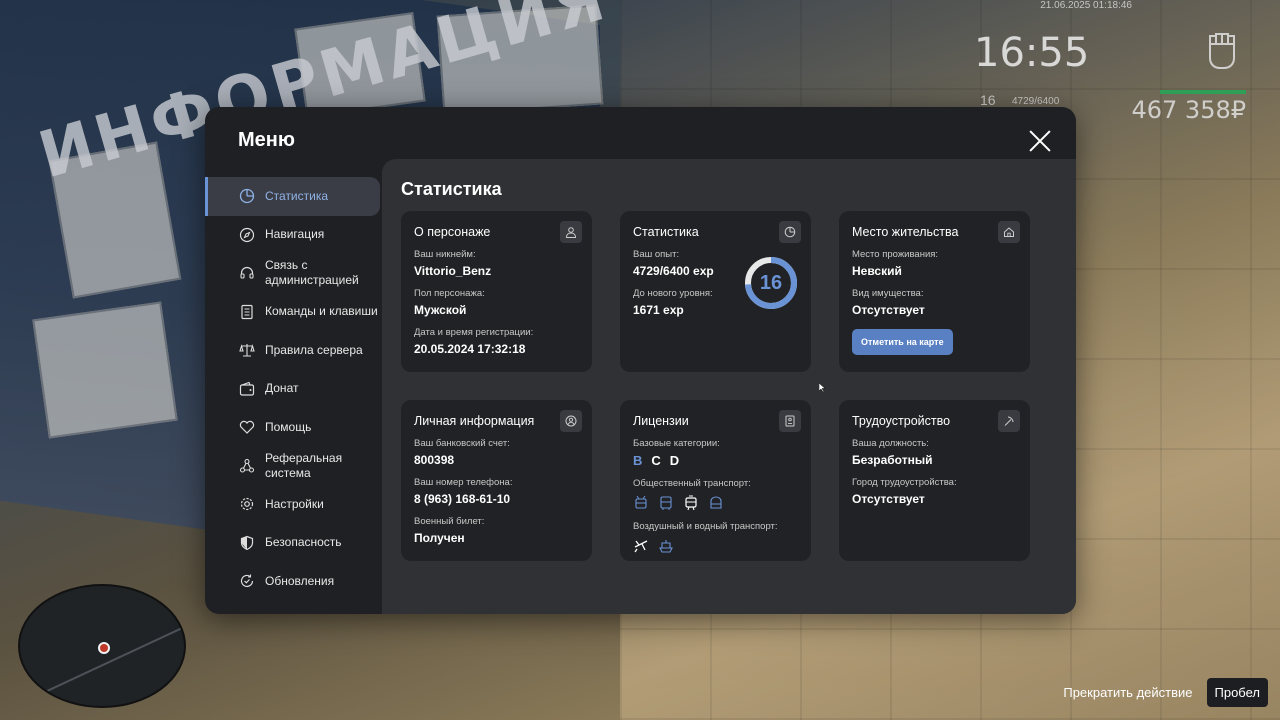 The width and height of the screenshot is (1280, 720). I want to click on license-category-c: C, so click(656, 460).